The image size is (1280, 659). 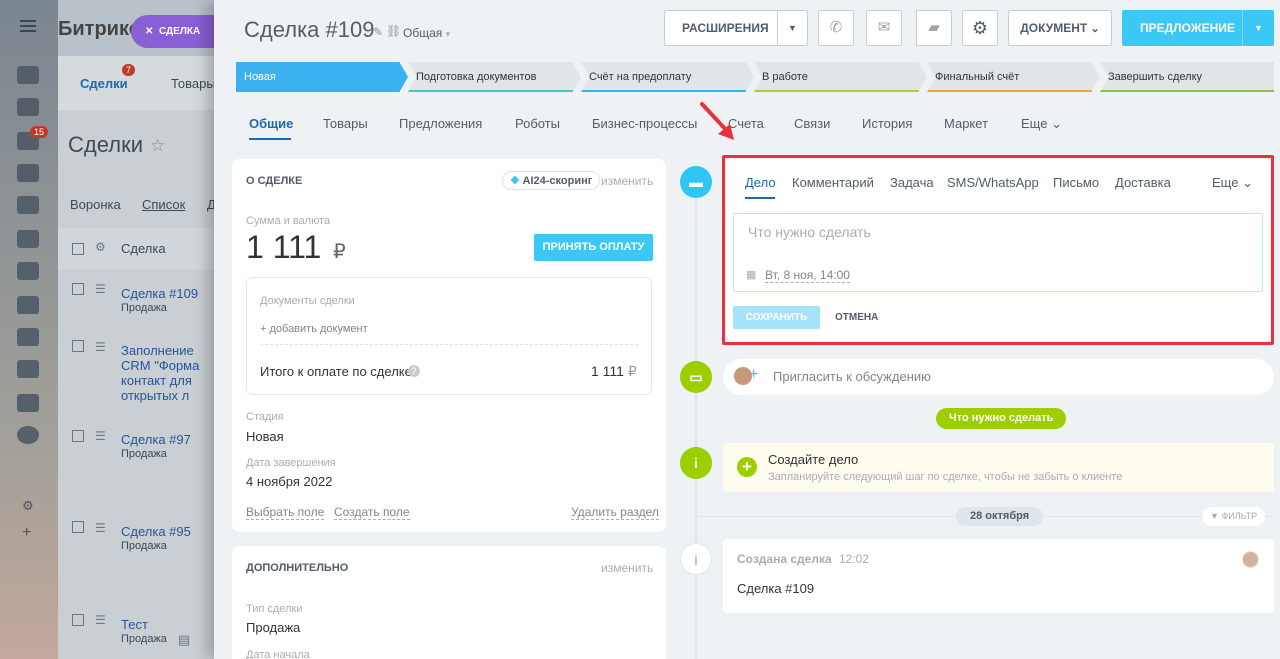 I want to click on stage-progress: В работе, so click(x=840, y=77).